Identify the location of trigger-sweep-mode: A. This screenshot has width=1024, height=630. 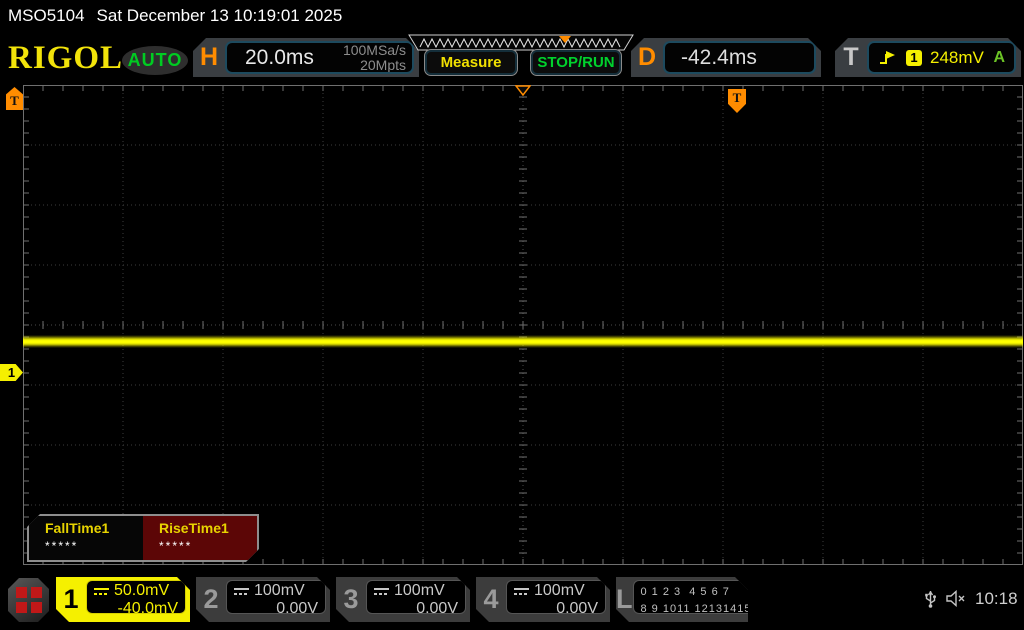
(999, 57).